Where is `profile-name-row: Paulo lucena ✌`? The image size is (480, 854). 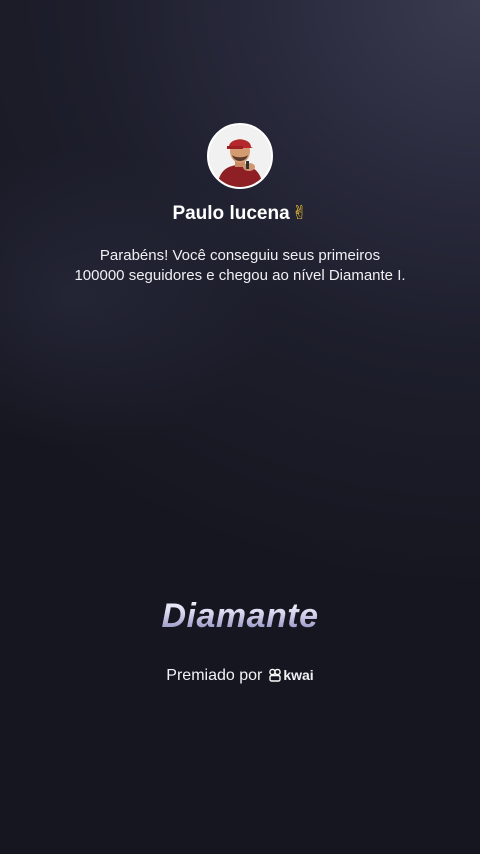 profile-name-row: Paulo lucena ✌ is located at coordinates (240, 213).